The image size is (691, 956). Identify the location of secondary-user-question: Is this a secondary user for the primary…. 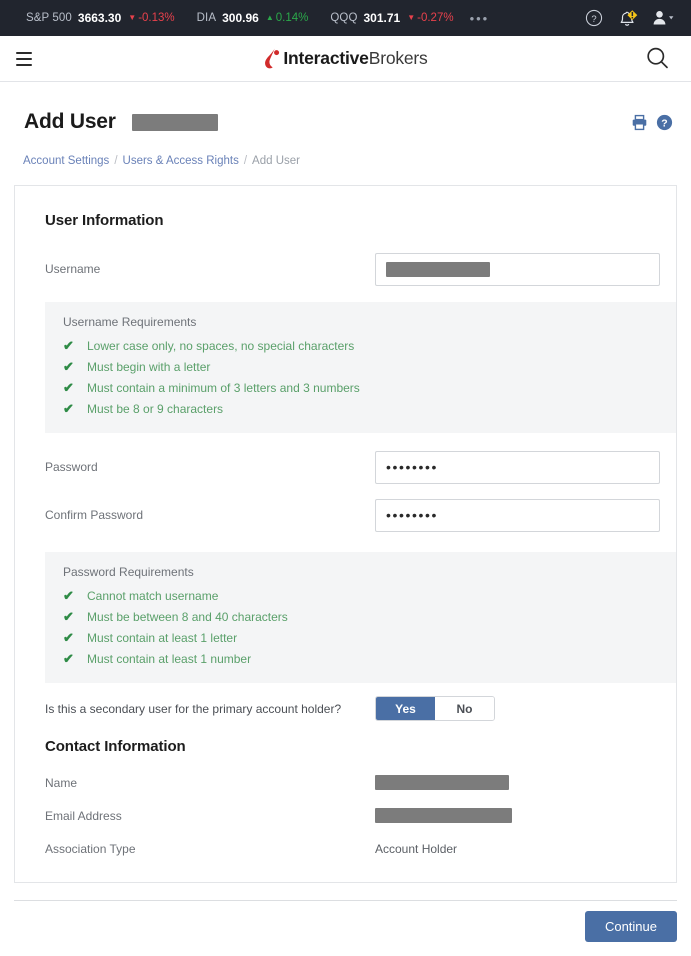
(193, 708).